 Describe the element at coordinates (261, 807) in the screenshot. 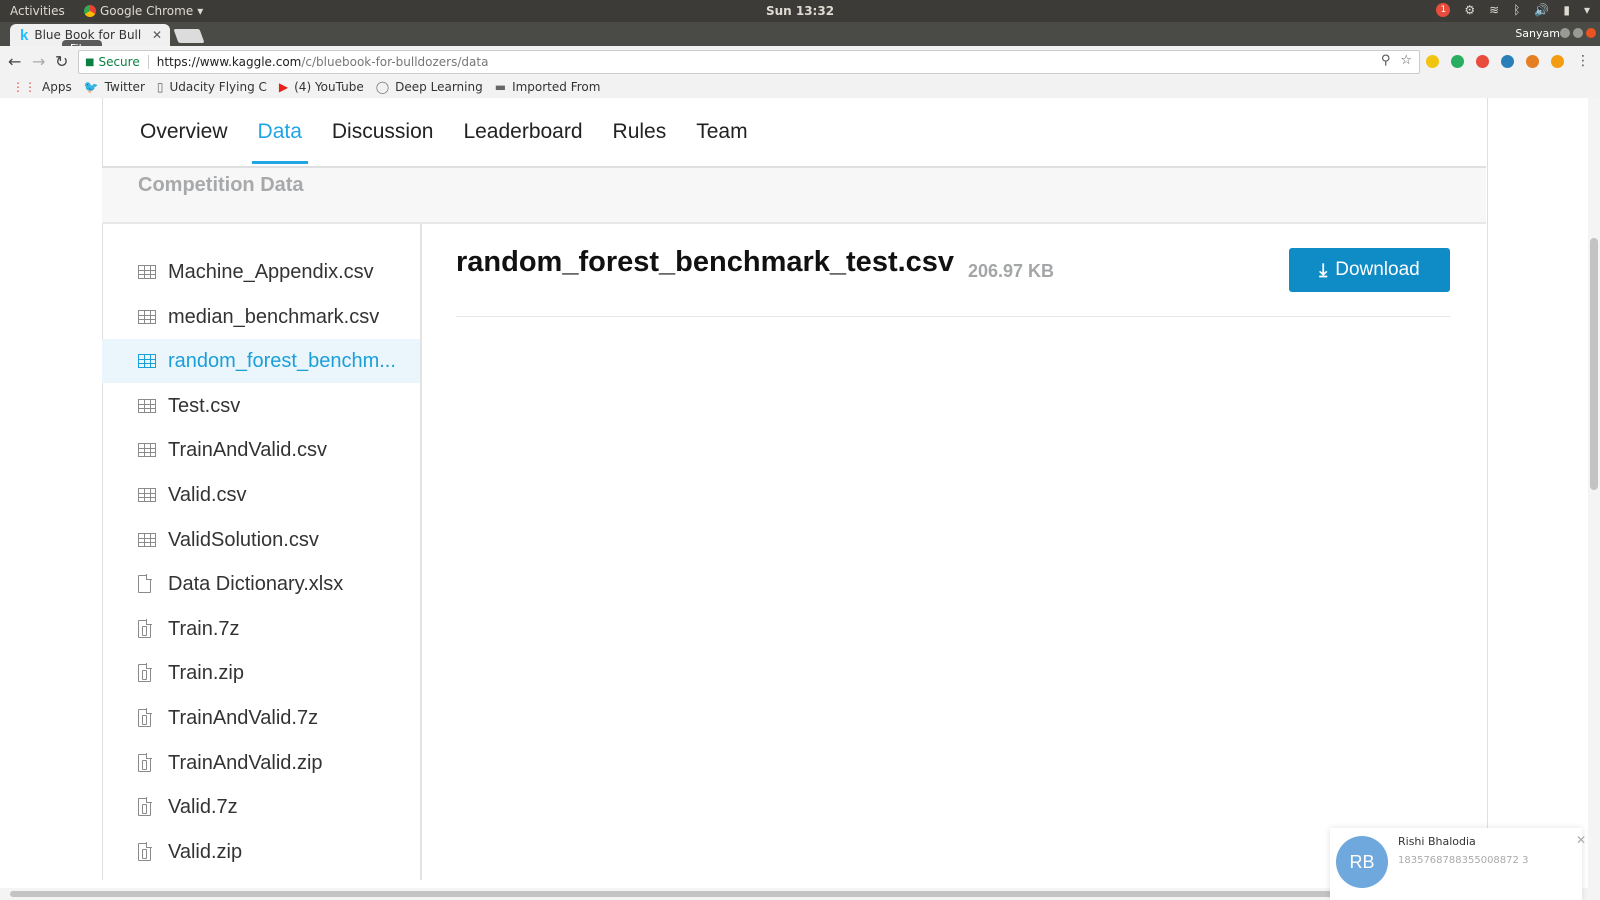

I see `file-list-item: Valid.7z` at that location.